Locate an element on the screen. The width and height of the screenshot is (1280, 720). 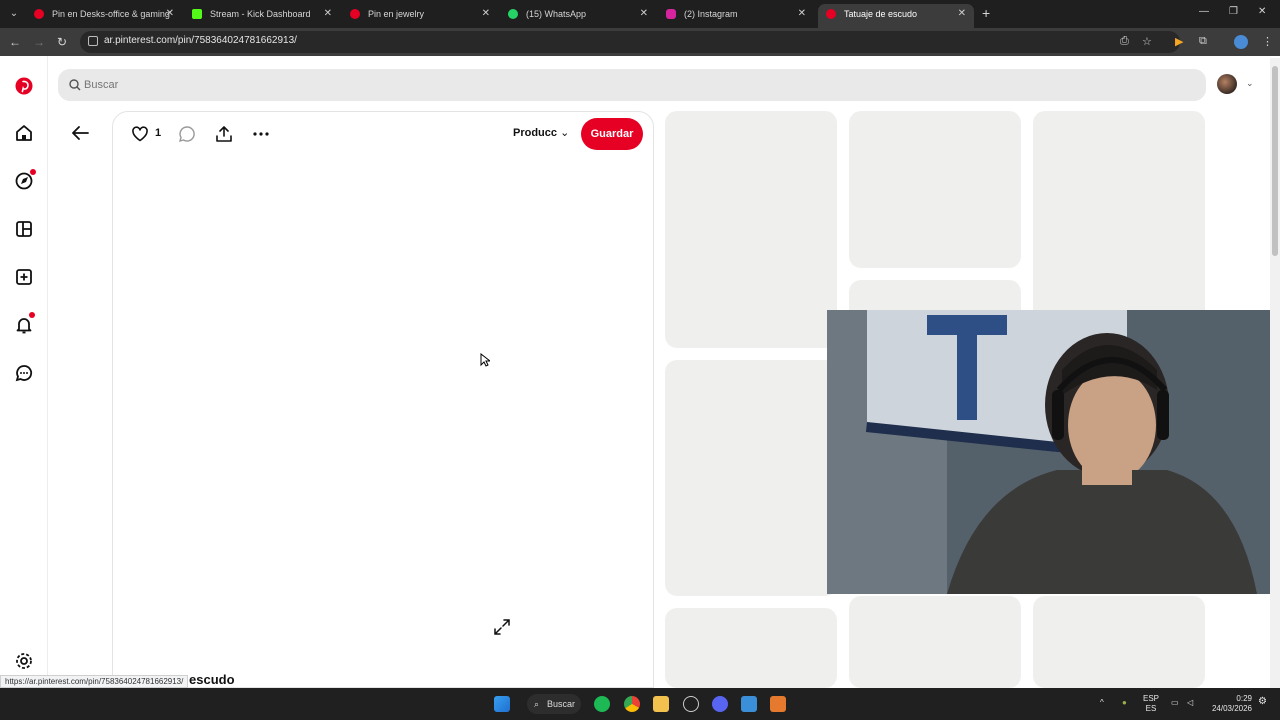
spotify-icon is located at coordinates (602, 704).